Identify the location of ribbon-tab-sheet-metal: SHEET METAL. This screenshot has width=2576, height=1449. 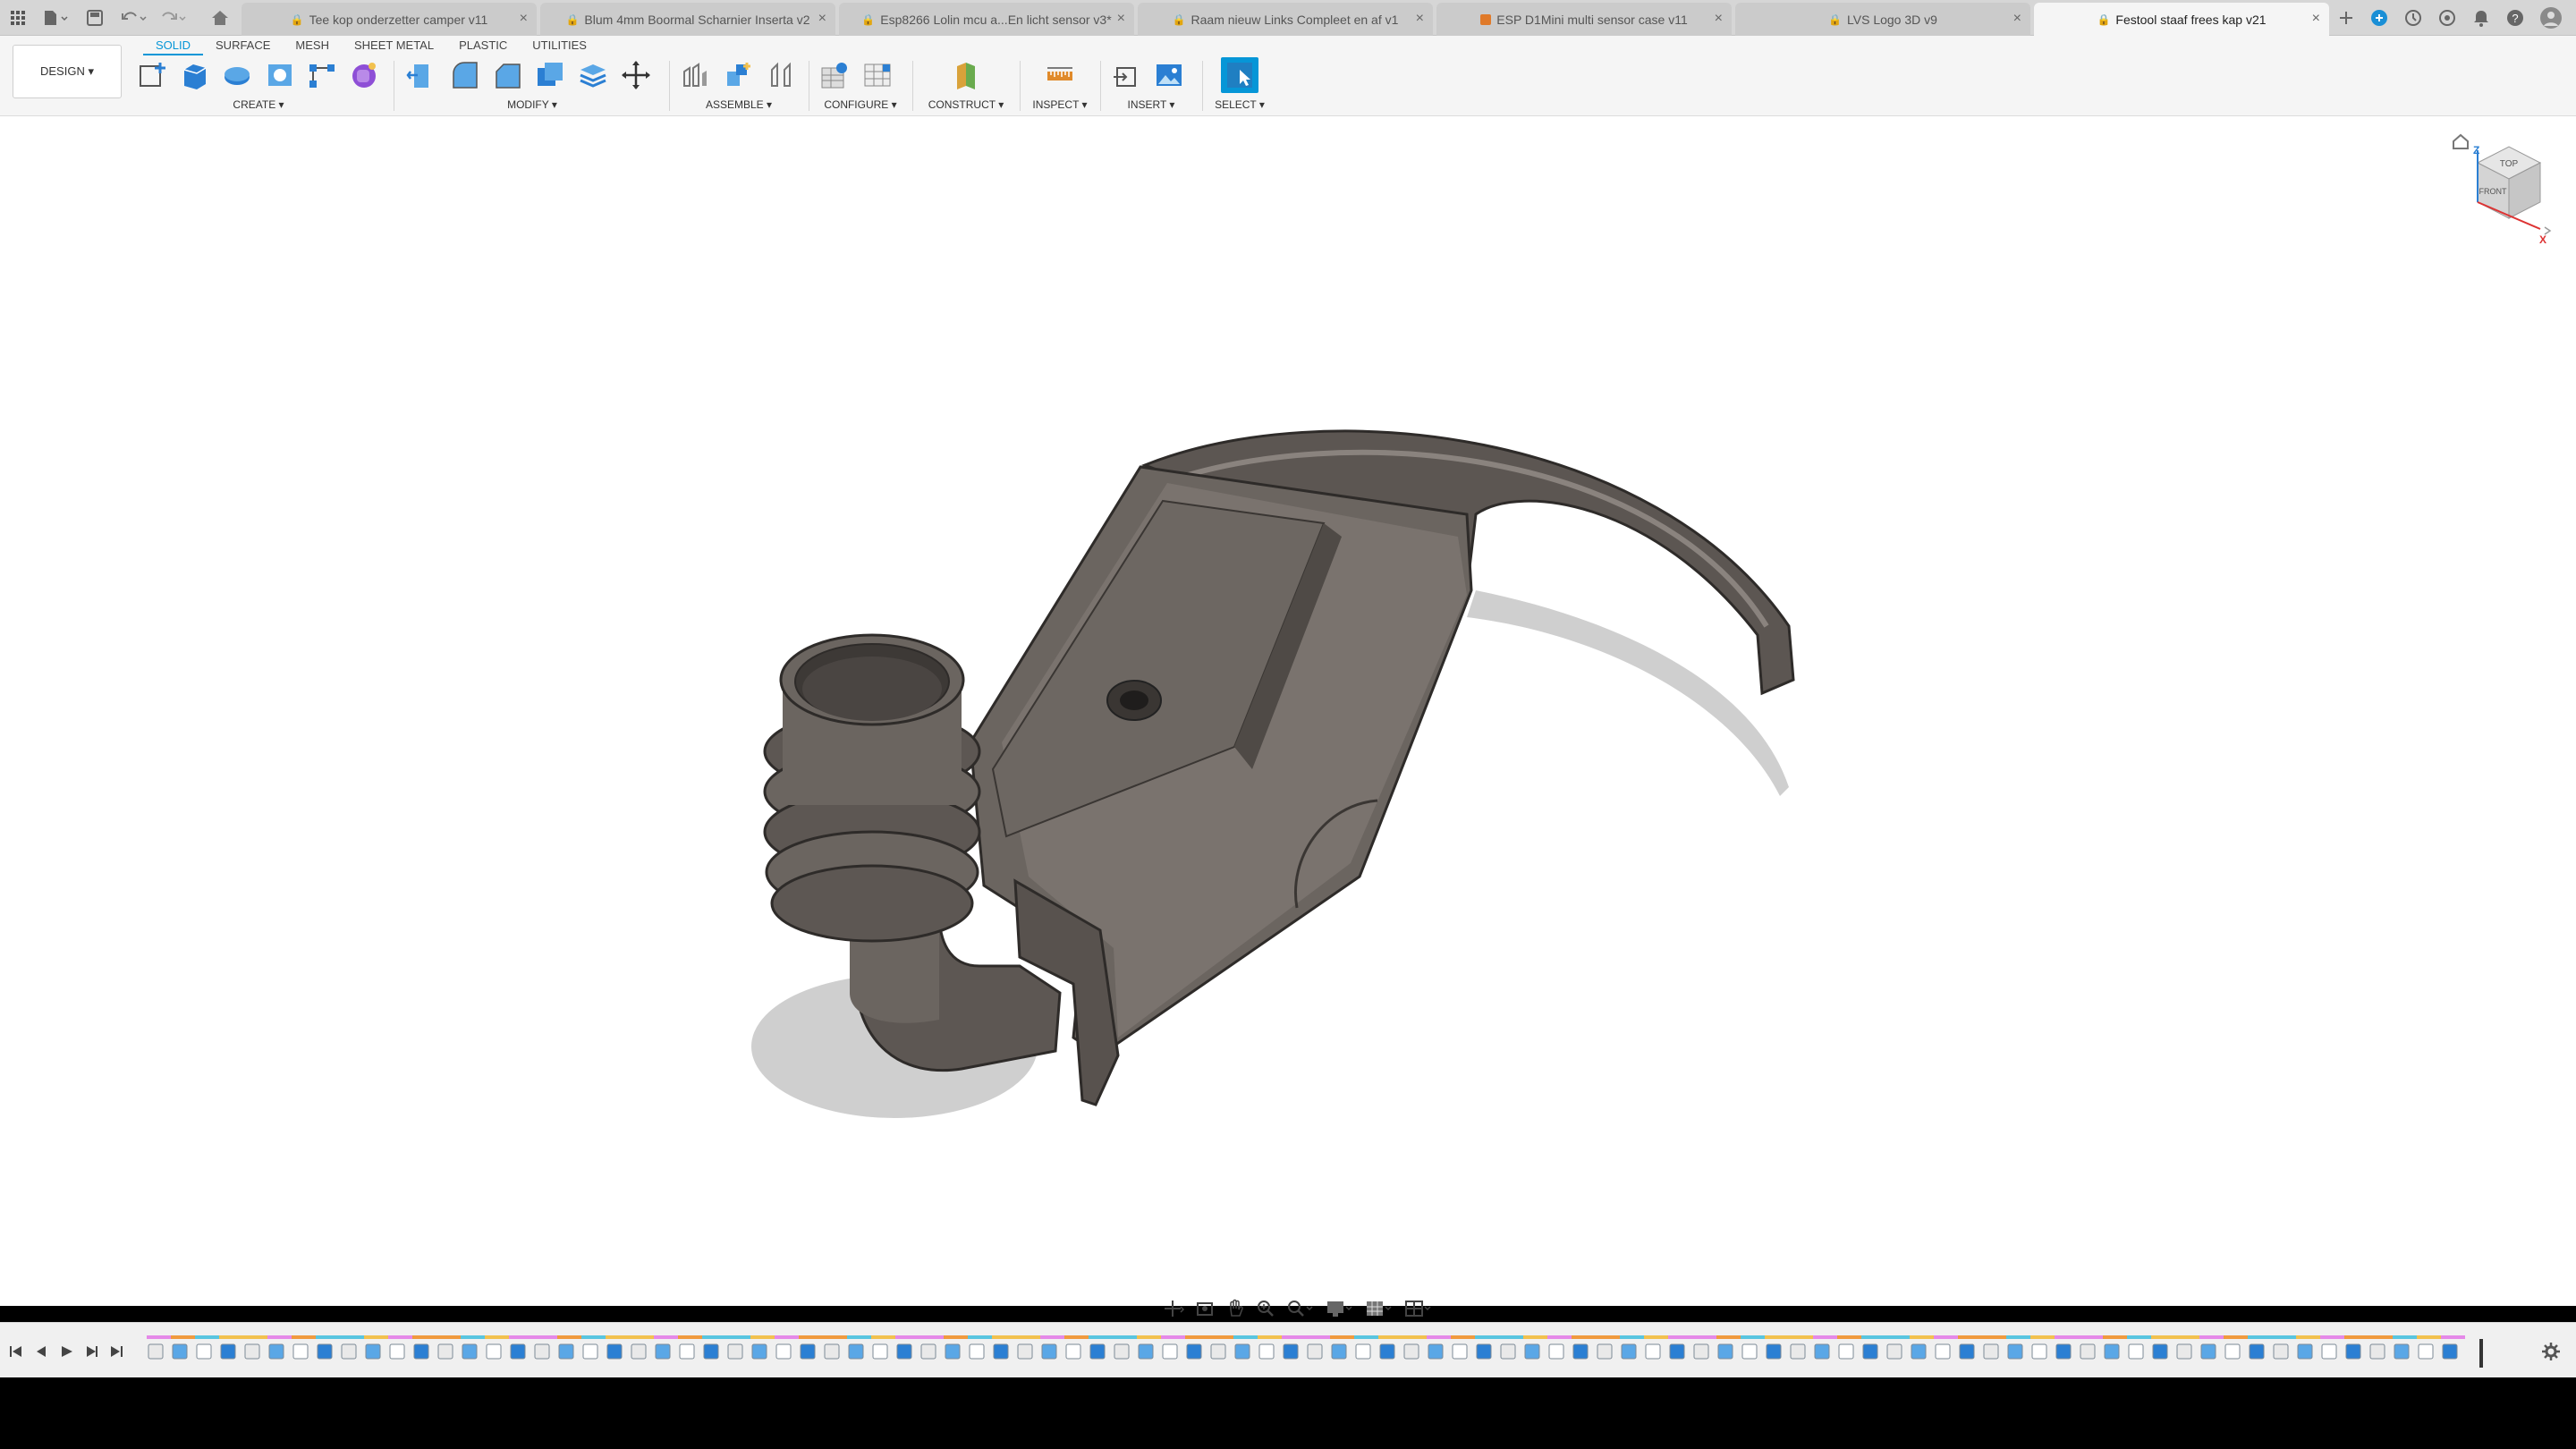
(394, 46).